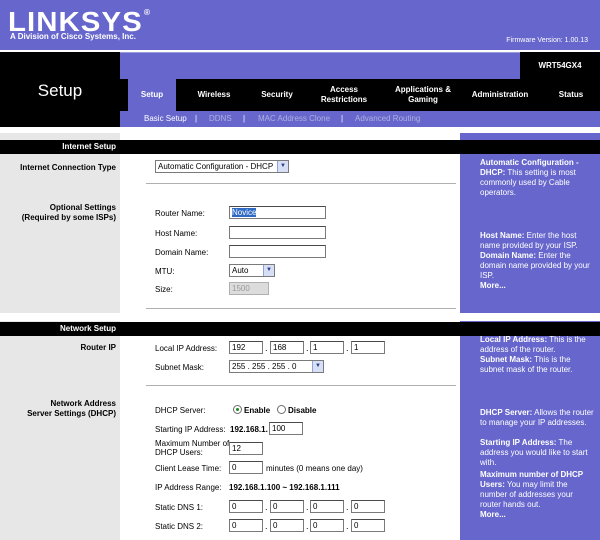 This screenshot has height=540, width=600. What do you see at coordinates (180, 410) in the screenshot?
I see `dhcp-server-label: DHCP Server:` at bounding box center [180, 410].